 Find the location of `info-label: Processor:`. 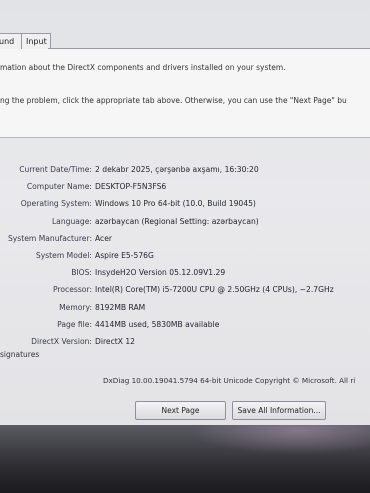

info-label: Processor: is located at coordinates (72, 290).